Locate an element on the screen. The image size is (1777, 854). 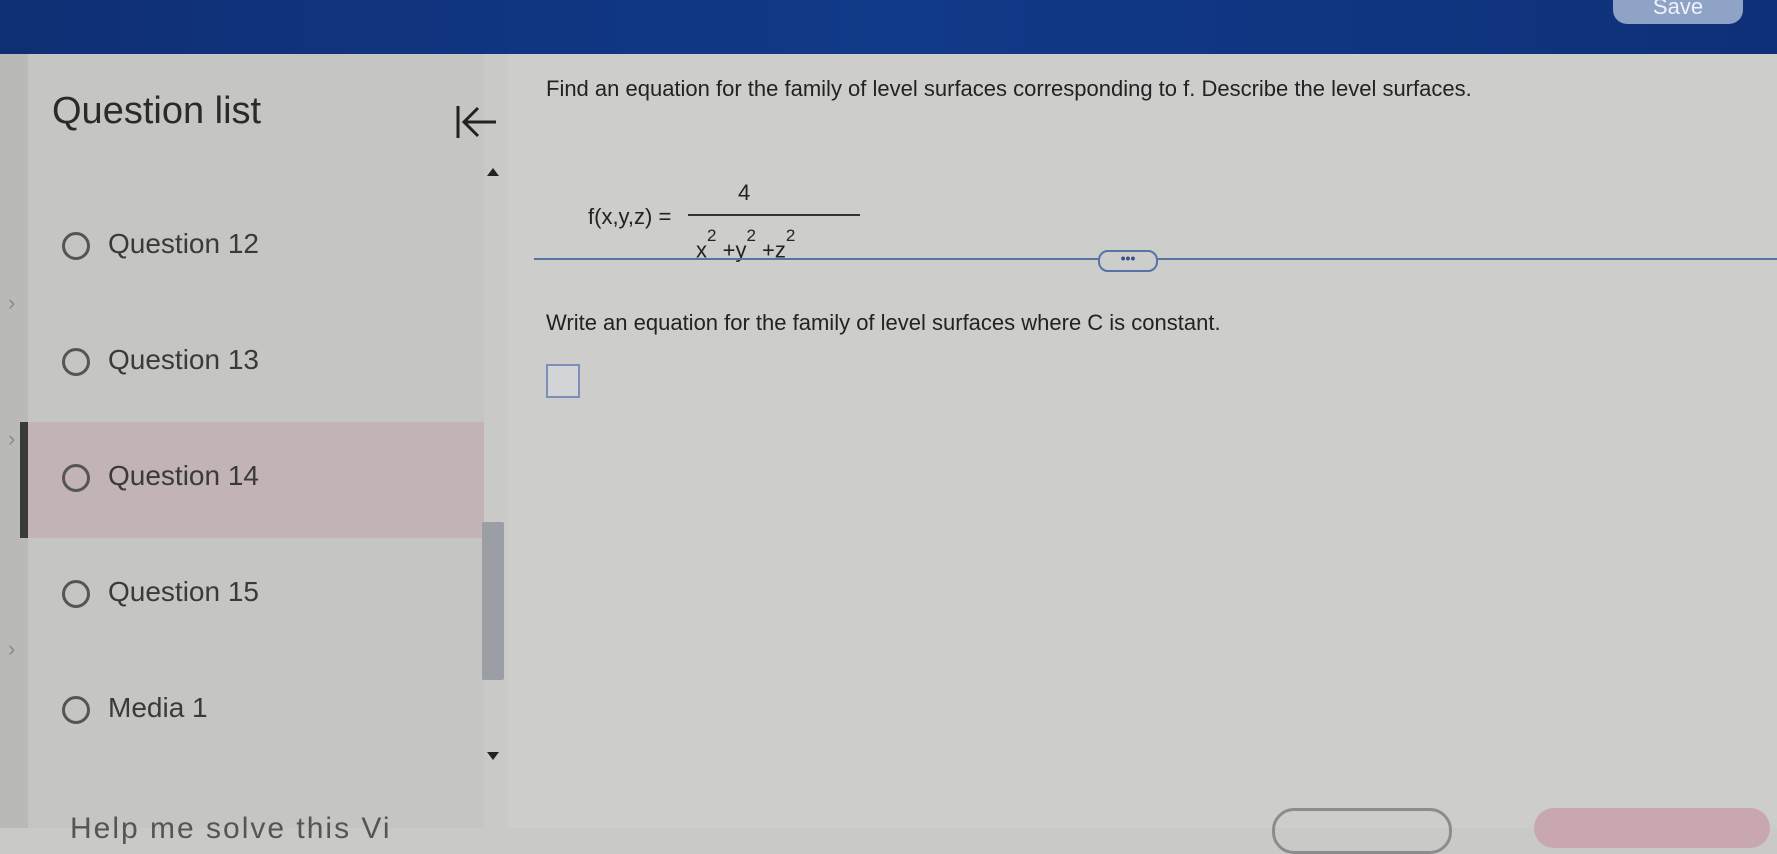
save-button: Save is located at coordinates (1678, 12).